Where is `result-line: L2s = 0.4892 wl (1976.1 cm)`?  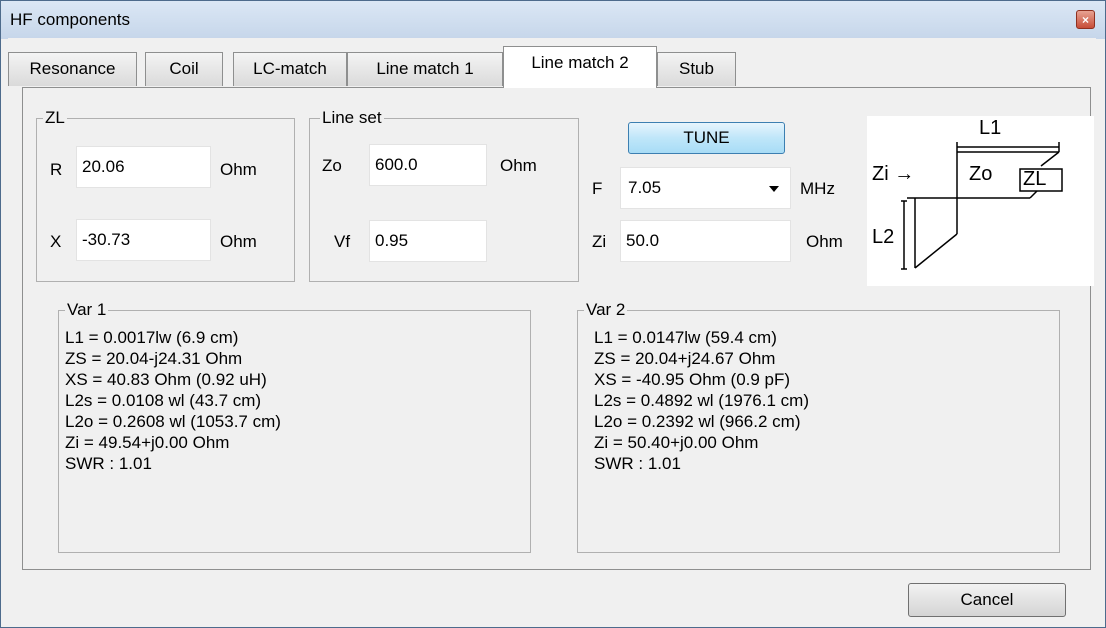
result-line: L2s = 0.4892 wl (1976.1 cm) is located at coordinates (701, 400).